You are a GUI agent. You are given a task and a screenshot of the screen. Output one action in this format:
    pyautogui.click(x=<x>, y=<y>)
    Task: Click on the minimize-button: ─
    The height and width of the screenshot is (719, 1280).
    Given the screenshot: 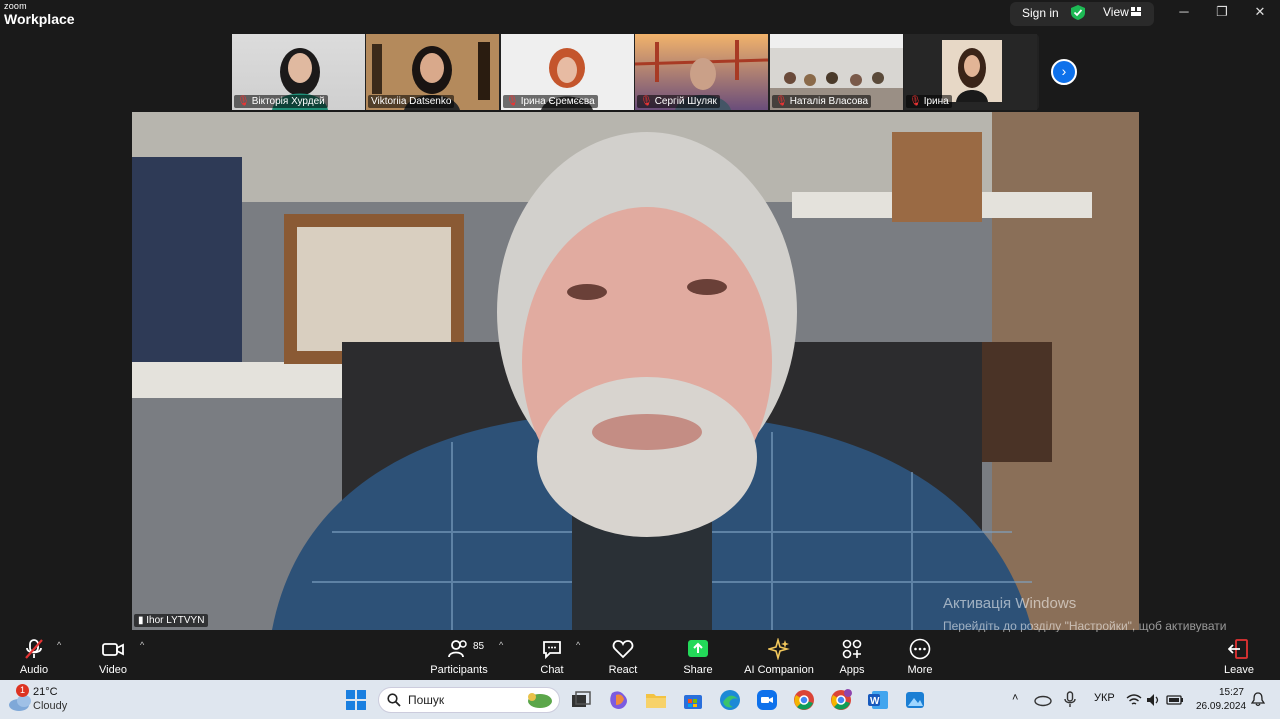 What is the action you would take?
    pyautogui.click(x=1184, y=12)
    